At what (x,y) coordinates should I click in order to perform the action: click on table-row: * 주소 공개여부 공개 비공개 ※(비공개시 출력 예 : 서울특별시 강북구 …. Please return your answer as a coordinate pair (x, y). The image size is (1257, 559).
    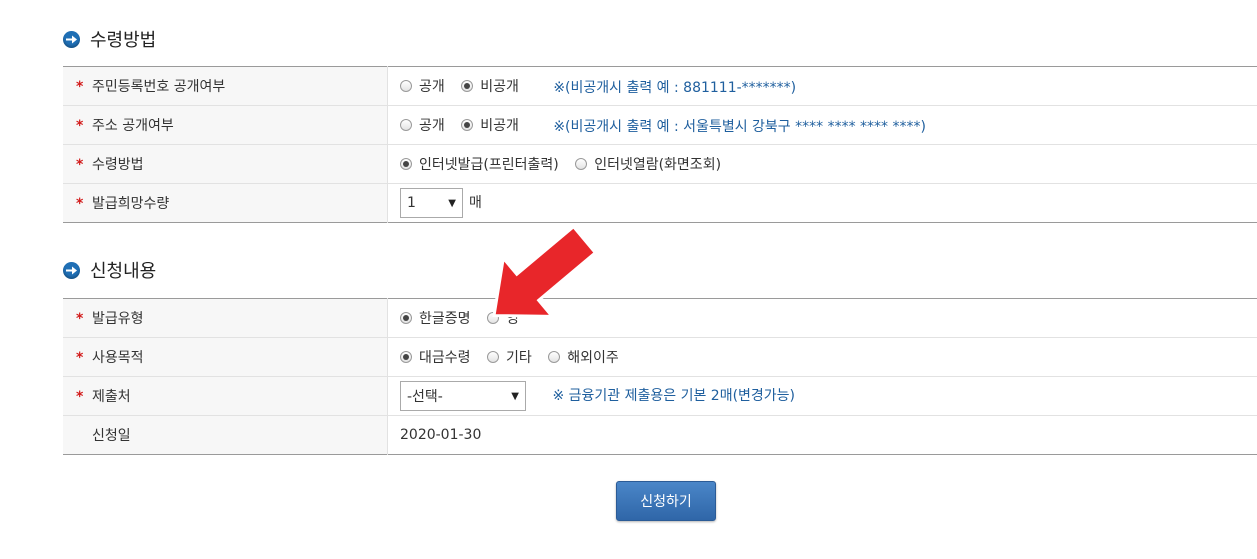
    Looking at the image, I should click on (660, 125).